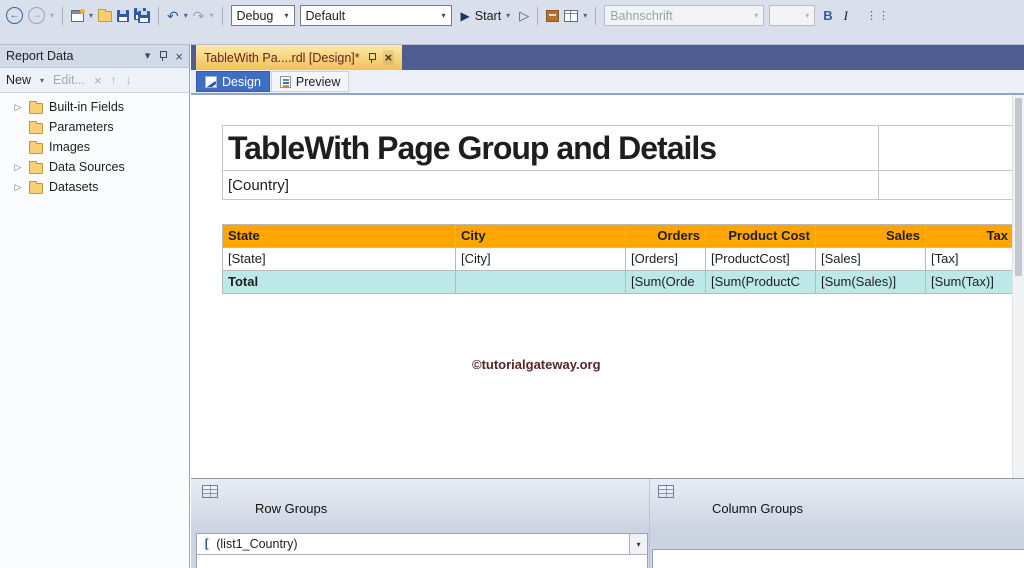 The height and width of the screenshot is (568, 1024). What do you see at coordinates (18, 80) in the screenshot?
I see `new-menu-button: New` at bounding box center [18, 80].